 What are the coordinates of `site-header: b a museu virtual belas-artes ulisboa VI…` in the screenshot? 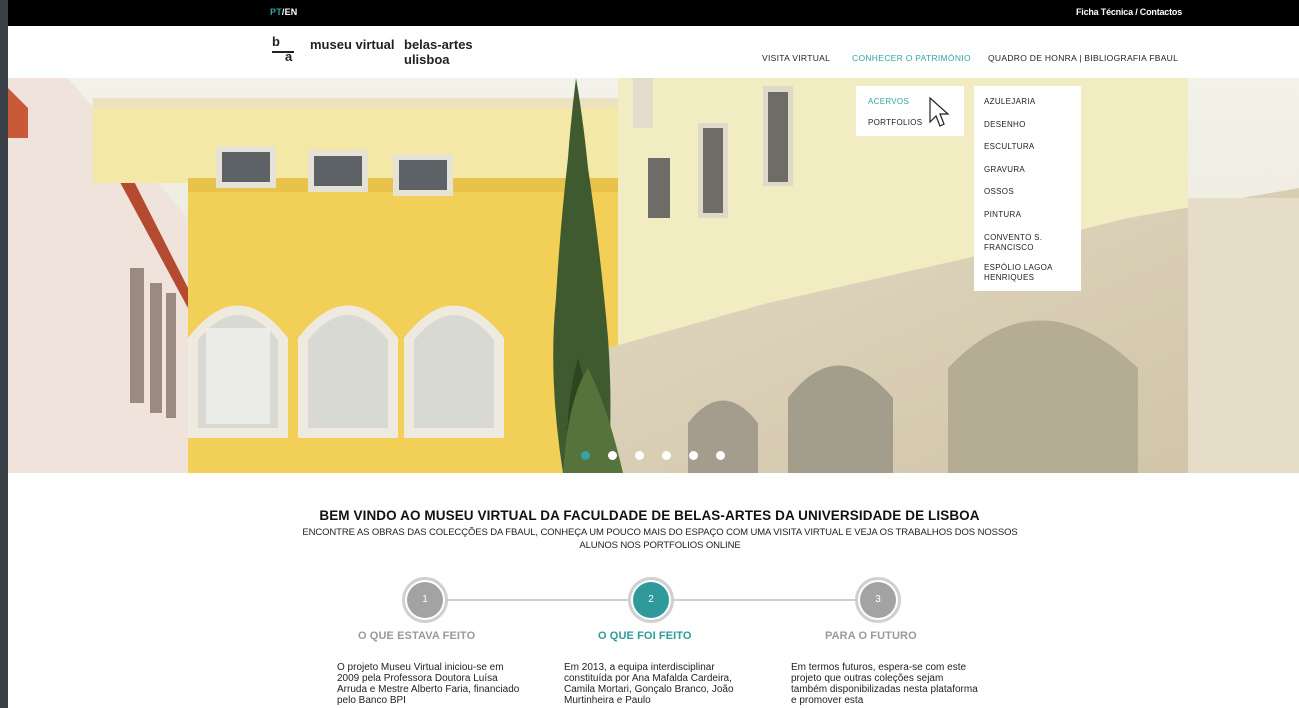 It's located at (653, 52).